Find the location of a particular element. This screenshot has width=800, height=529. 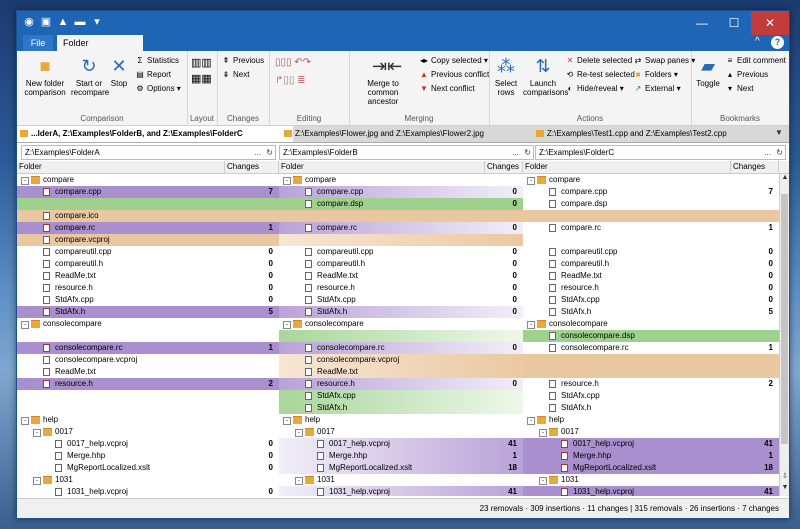

hide-reveal-button: ◐ Hide/reveal ▾ is located at coordinates (594, 89).